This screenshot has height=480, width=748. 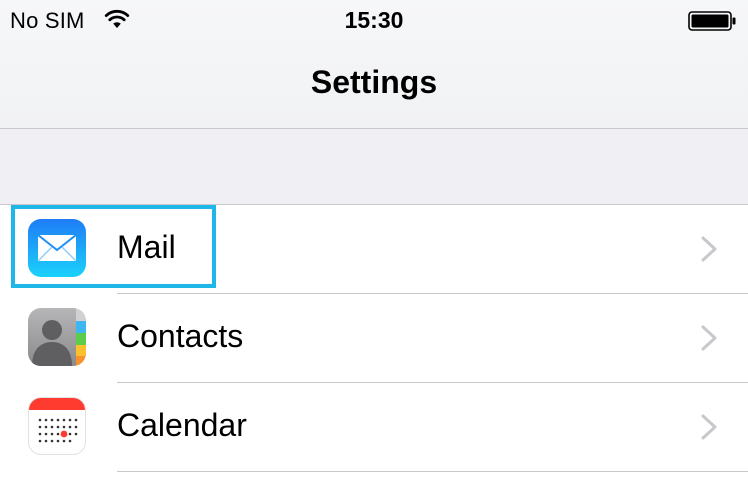 I want to click on settings-item-label: Mail, so click(x=146, y=247).